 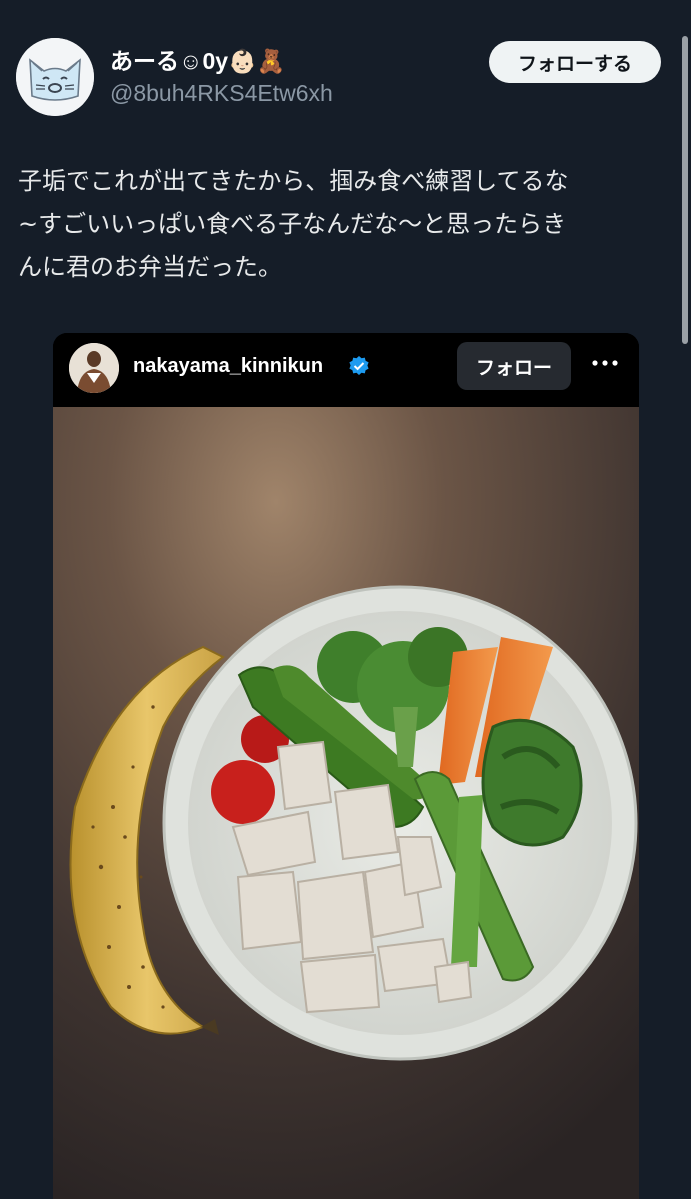 I want to click on handle: @8buh4RKS4Etw6xh, so click(x=221, y=93).